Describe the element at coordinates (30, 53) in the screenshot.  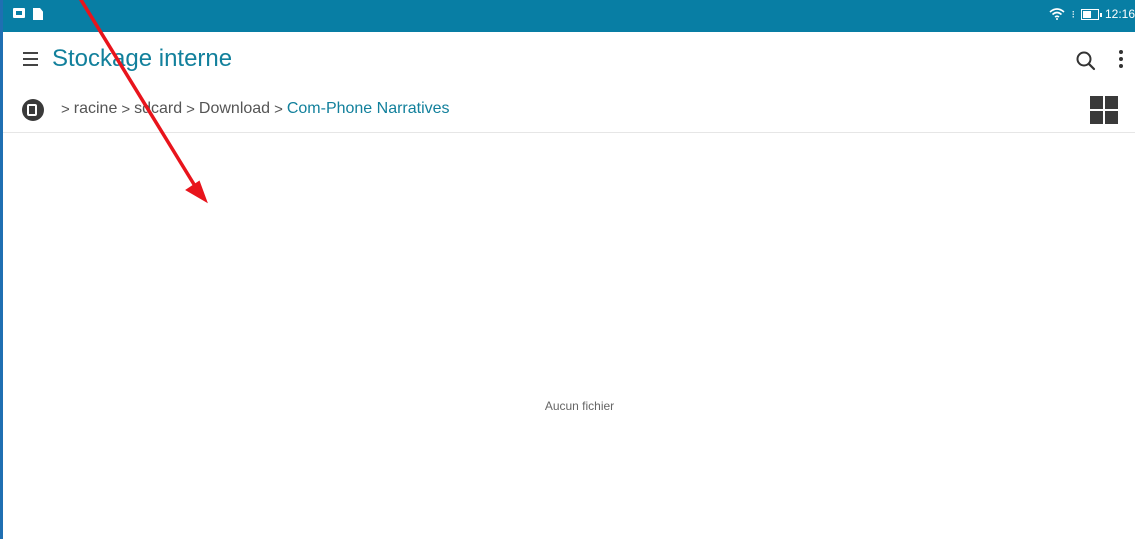
I see `hamburger-icon` at that location.